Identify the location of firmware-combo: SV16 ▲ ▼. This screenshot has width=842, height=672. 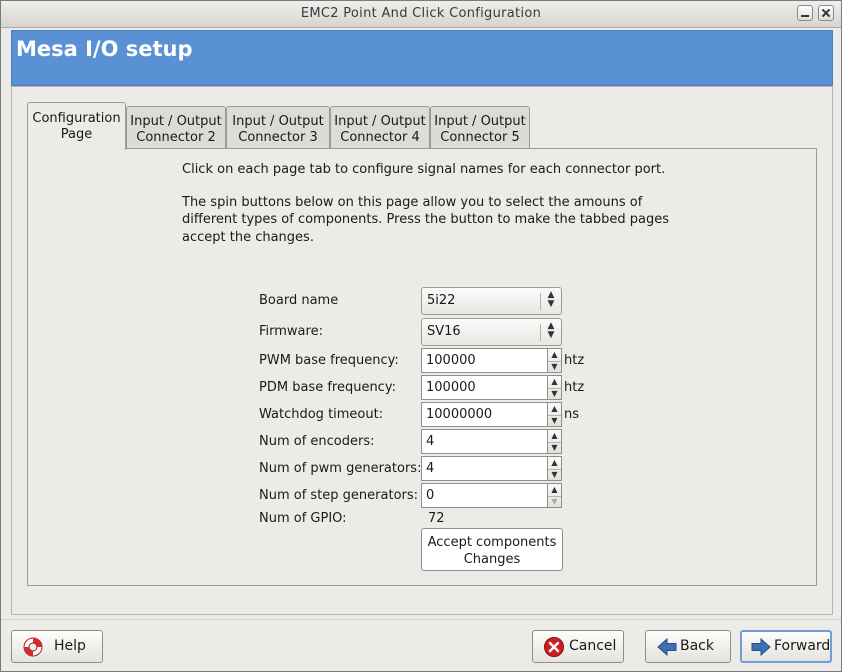
(491, 332).